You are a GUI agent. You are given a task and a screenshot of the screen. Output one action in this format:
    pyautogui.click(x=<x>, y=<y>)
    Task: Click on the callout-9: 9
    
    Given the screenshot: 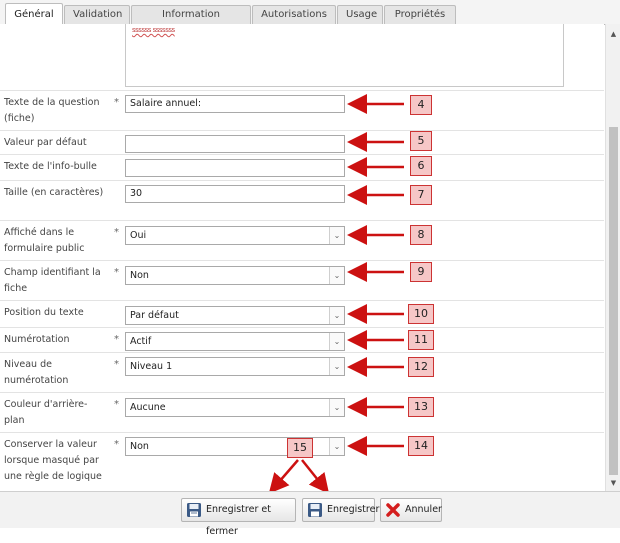 What is the action you would take?
    pyautogui.click(x=421, y=272)
    